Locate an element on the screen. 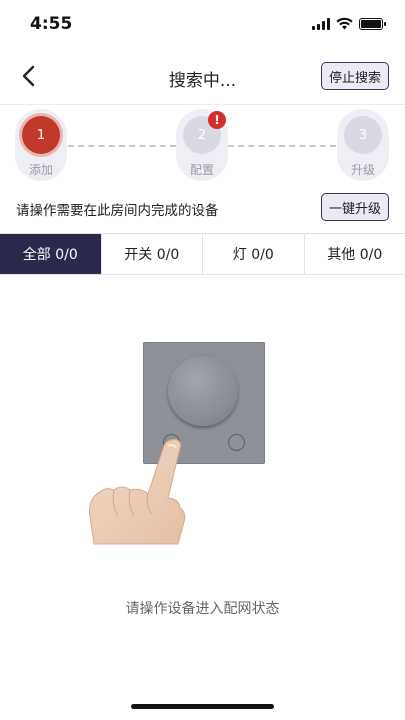 The image size is (405, 720). status-bar: 4:55 is located at coordinates (202, 23).